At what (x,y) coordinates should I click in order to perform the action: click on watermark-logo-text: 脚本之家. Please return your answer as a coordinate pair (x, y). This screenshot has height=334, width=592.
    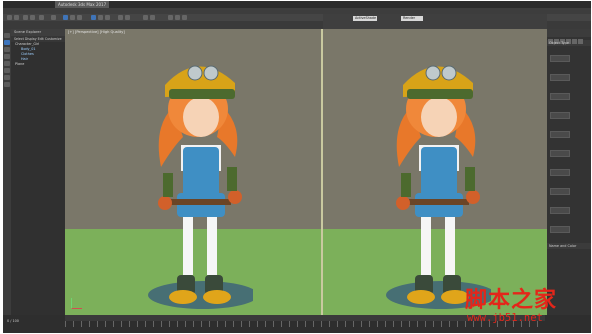
    Looking at the image, I should click on (511, 300).